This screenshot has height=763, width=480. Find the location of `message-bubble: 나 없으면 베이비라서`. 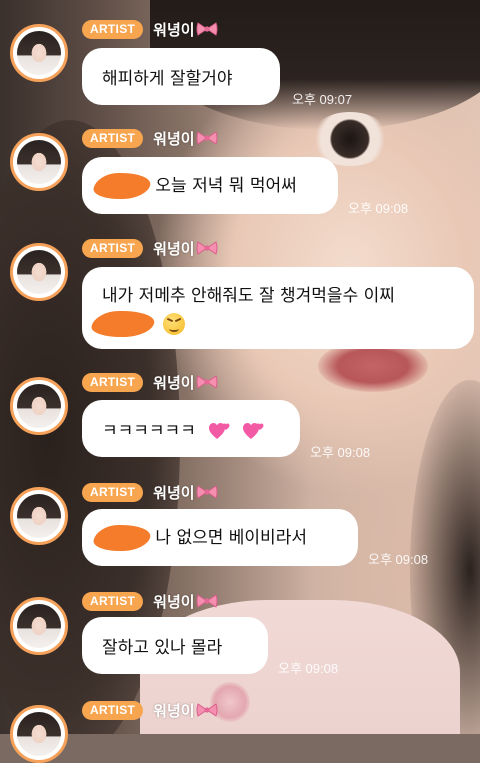

message-bubble: 나 없으면 베이비라서 is located at coordinates (220, 537).